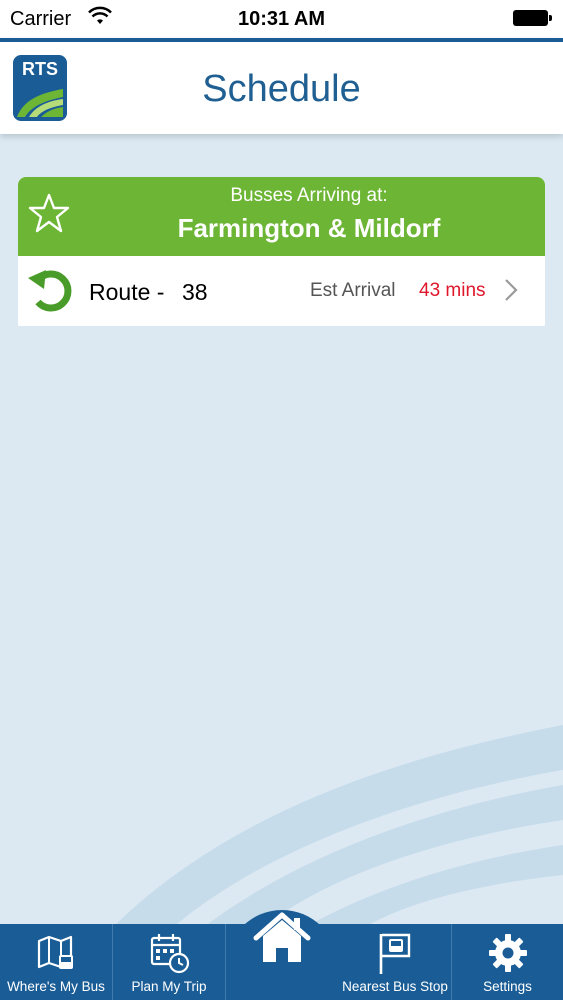 The image size is (563, 1000). Describe the element at coordinates (195, 292) in the screenshot. I see `route-number: 38` at that location.